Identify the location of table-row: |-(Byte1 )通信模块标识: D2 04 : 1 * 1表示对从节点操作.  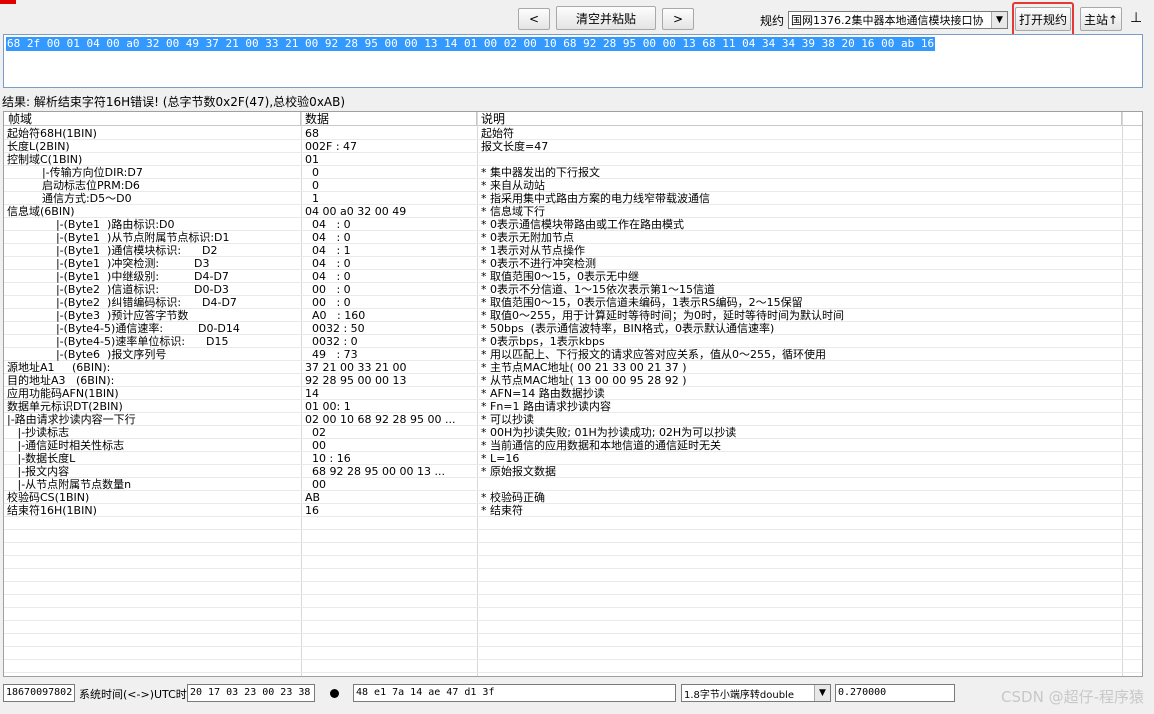
(573, 250).